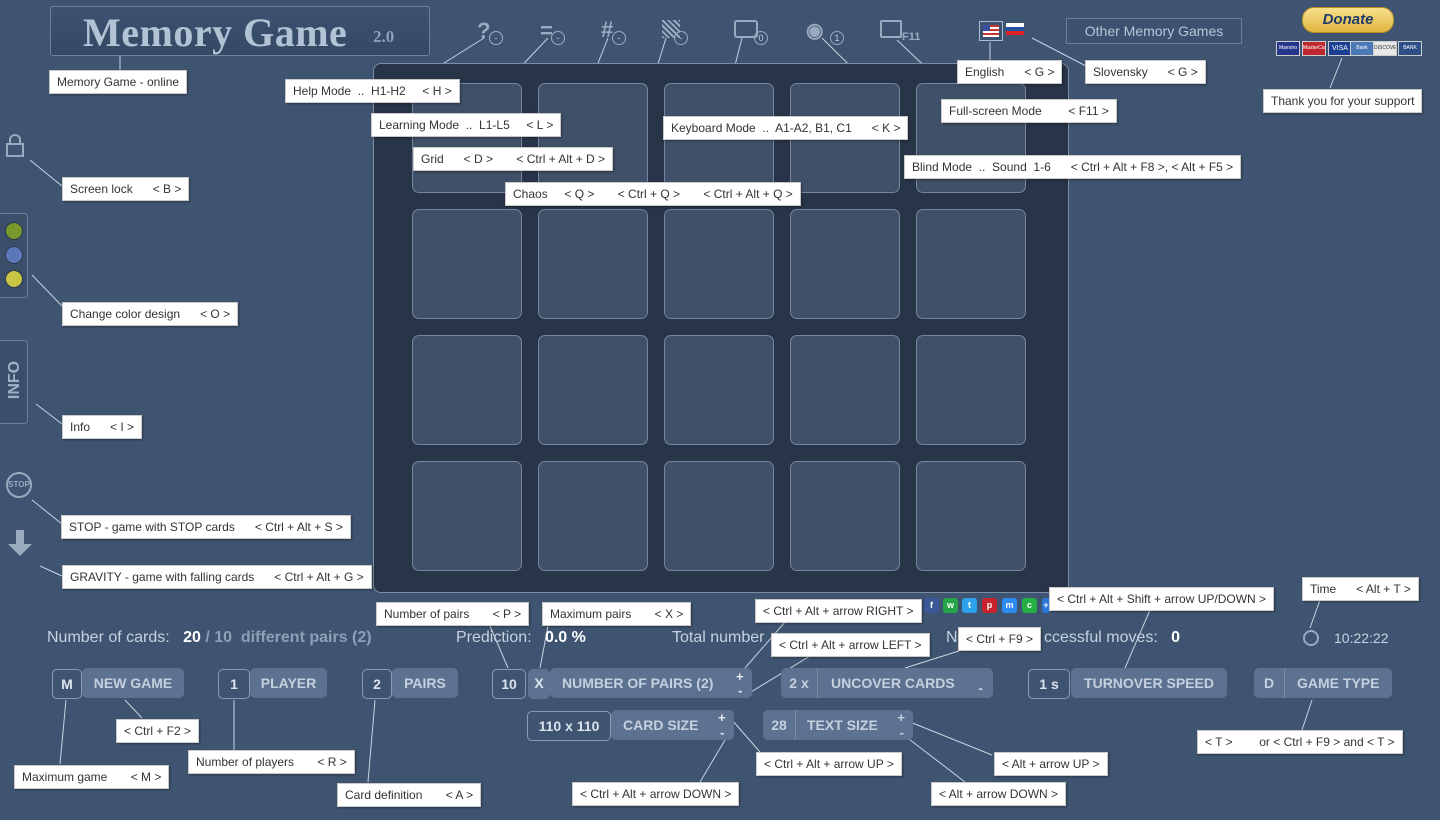 Image resolution: width=1440 pixels, height=820 pixels. I want to click on pairs-label: different pairs (2), so click(306, 637).